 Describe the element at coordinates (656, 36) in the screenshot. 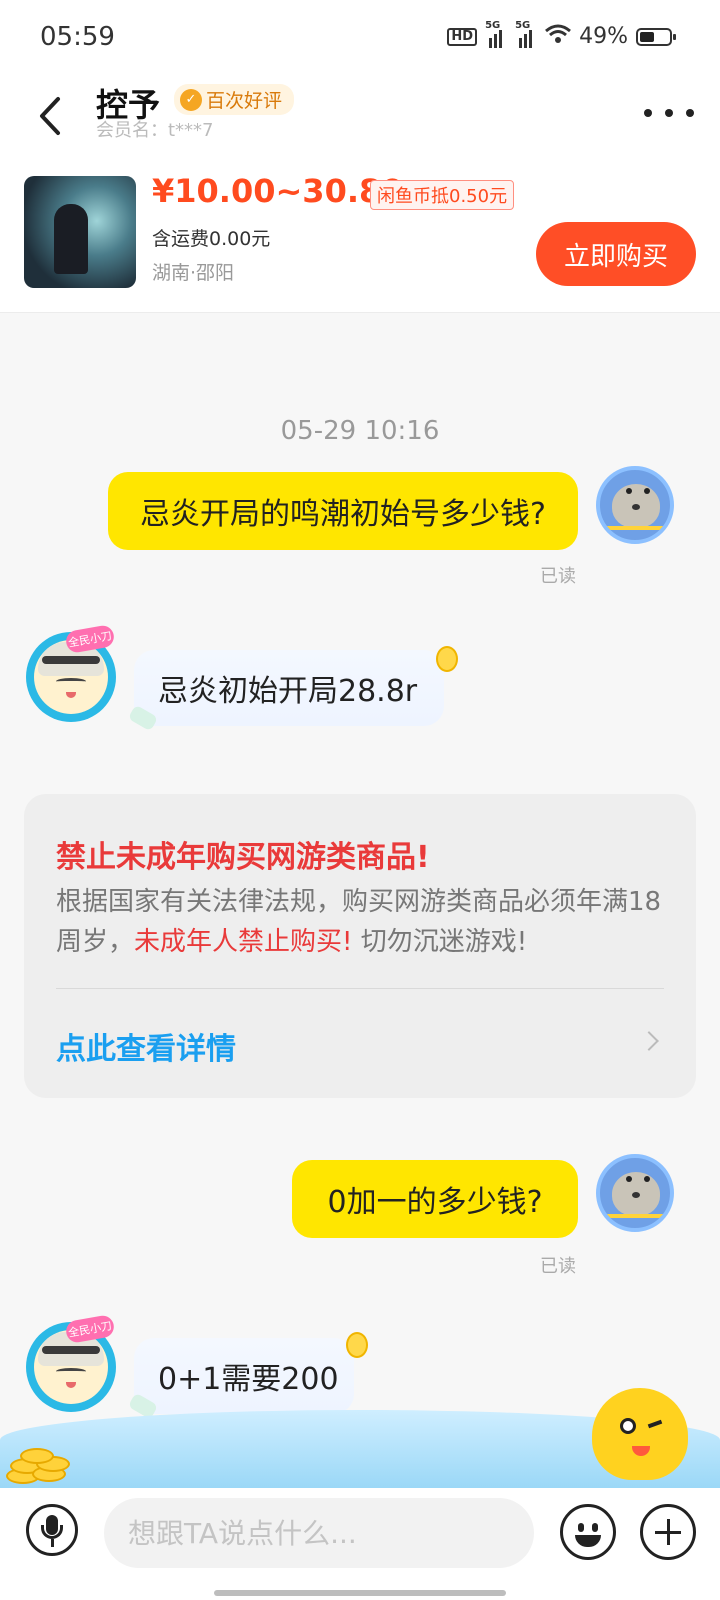

I see `battery-icon` at that location.